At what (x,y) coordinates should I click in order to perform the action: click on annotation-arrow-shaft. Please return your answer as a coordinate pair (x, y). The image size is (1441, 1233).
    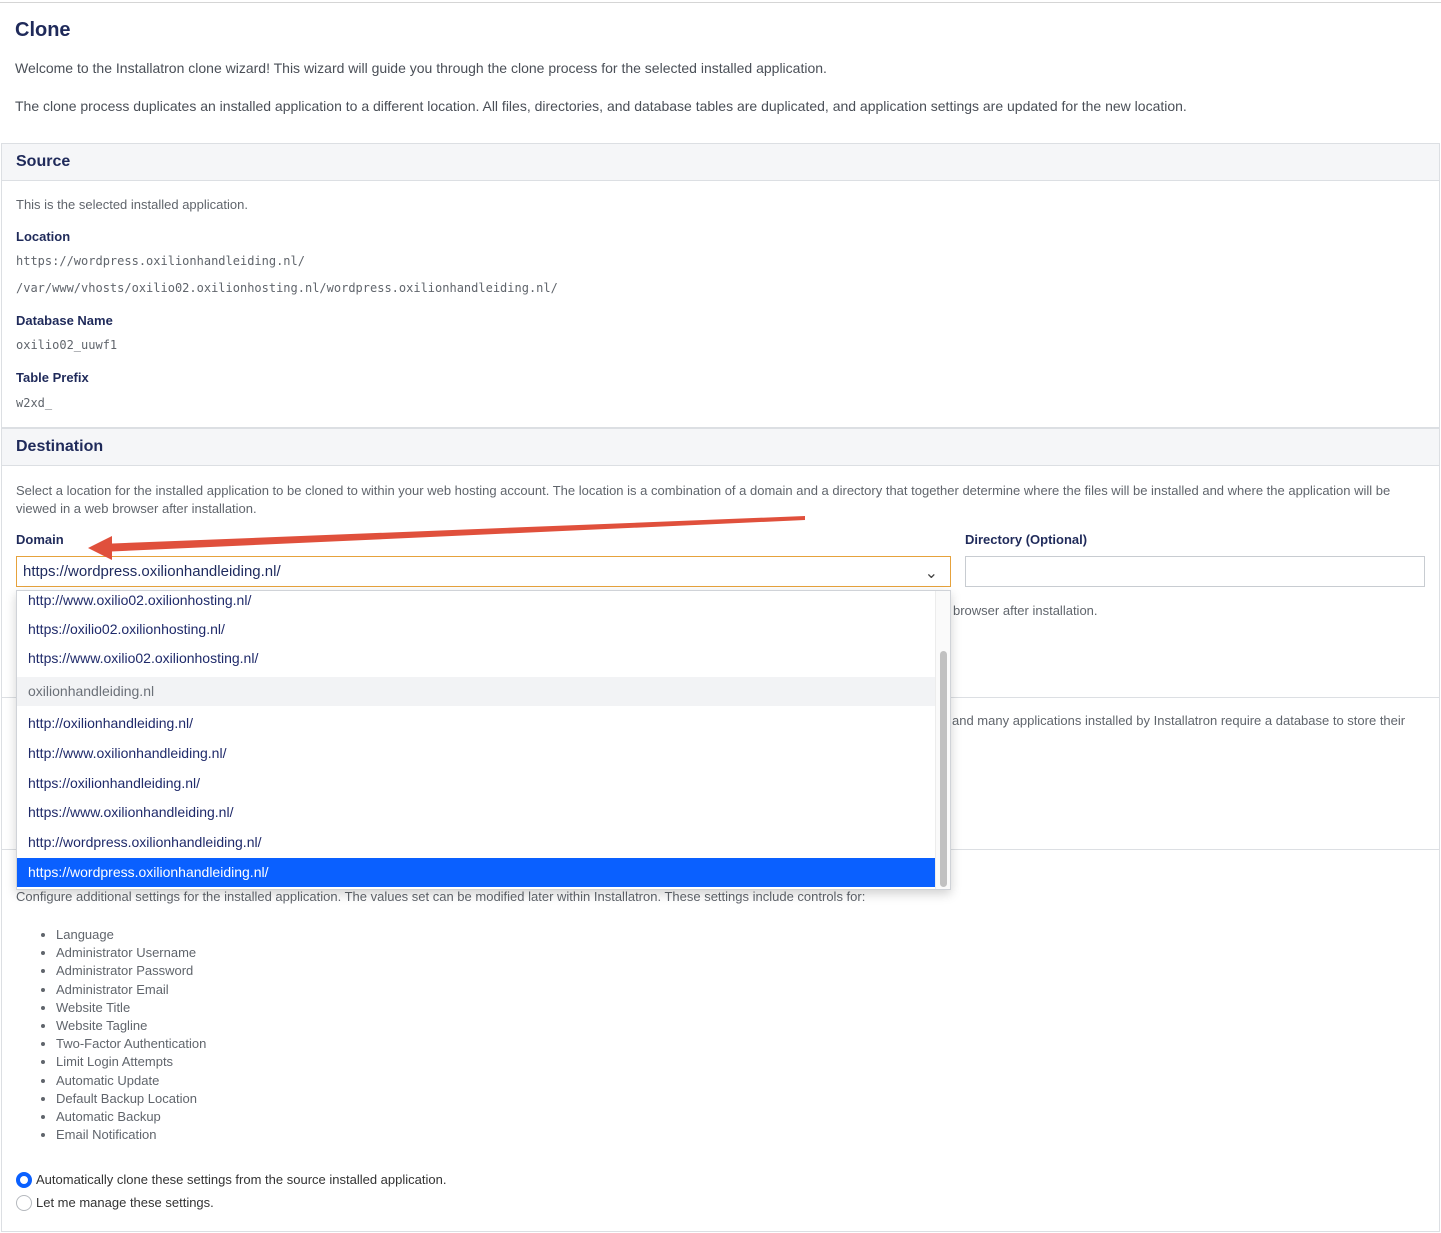
    Looking at the image, I should click on (452, 534).